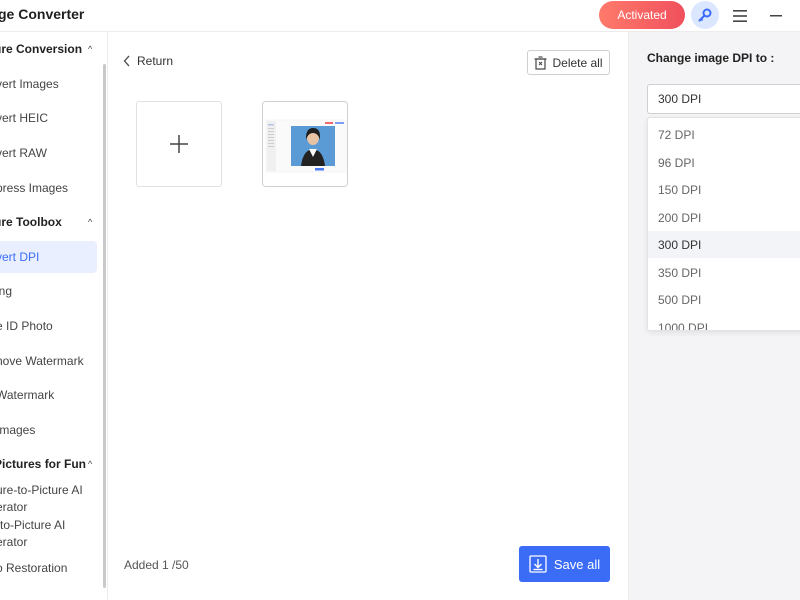 The height and width of the screenshot is (600, 800). Describe the element at coordinates (43, 464) in the screenshot. I see `sidebar-group-fun: Pictures for Fun` at that location.